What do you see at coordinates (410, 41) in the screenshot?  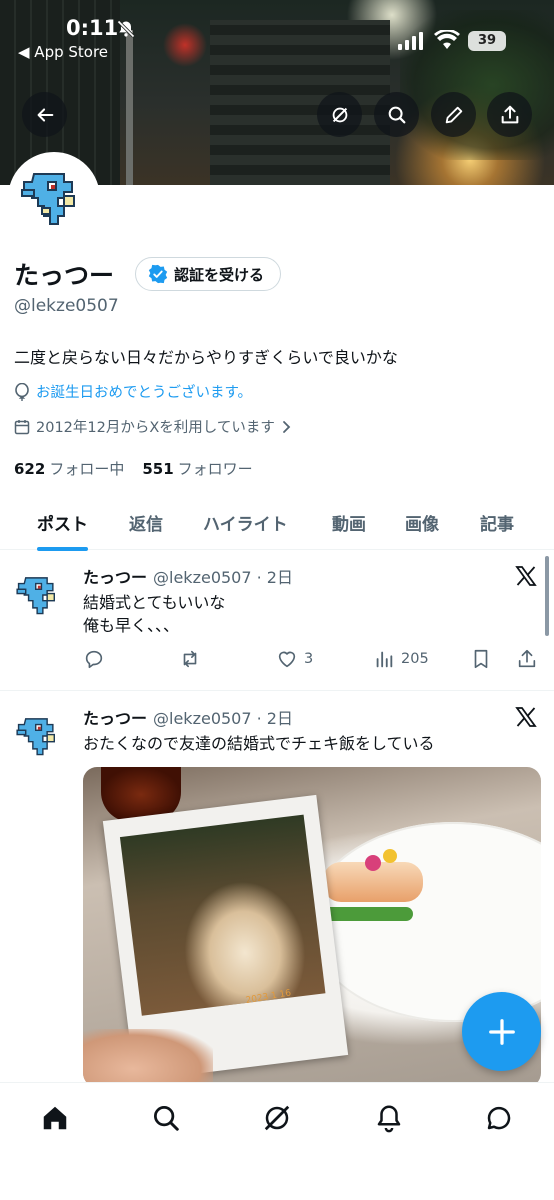 I see `signal-icon` at bounding box center [410, 41].